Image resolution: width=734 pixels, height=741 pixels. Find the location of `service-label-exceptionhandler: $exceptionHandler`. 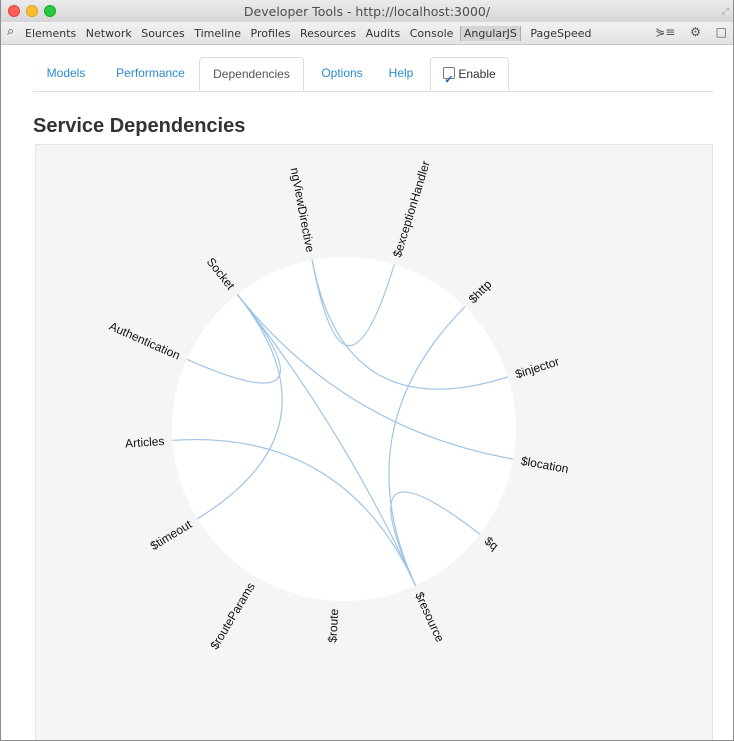

service-label-exceptionhandler: $exceptionHandler is located at coordinates (411, 209).